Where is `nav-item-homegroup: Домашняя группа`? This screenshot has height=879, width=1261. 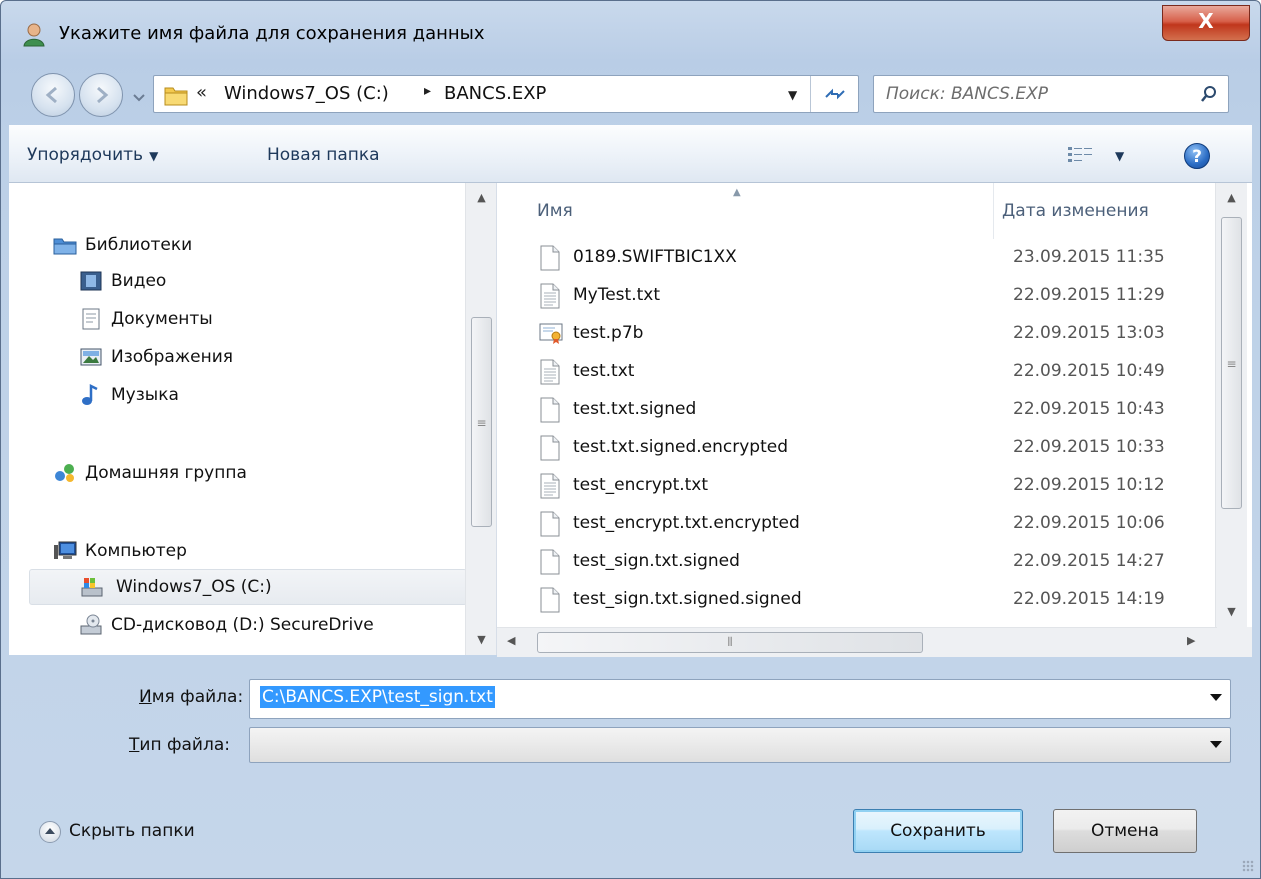
nav-item-homegroup: Домашняя группа is located at coordinates (253, 473).